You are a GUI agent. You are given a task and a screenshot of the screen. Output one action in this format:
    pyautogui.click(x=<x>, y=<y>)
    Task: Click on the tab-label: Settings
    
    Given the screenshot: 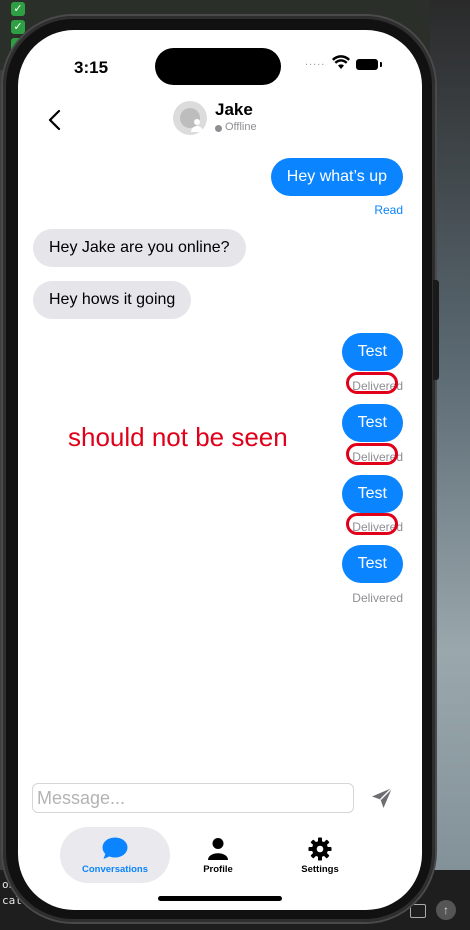 What is the action you would take?
    pyautogui.click(x=320, y=869)
    